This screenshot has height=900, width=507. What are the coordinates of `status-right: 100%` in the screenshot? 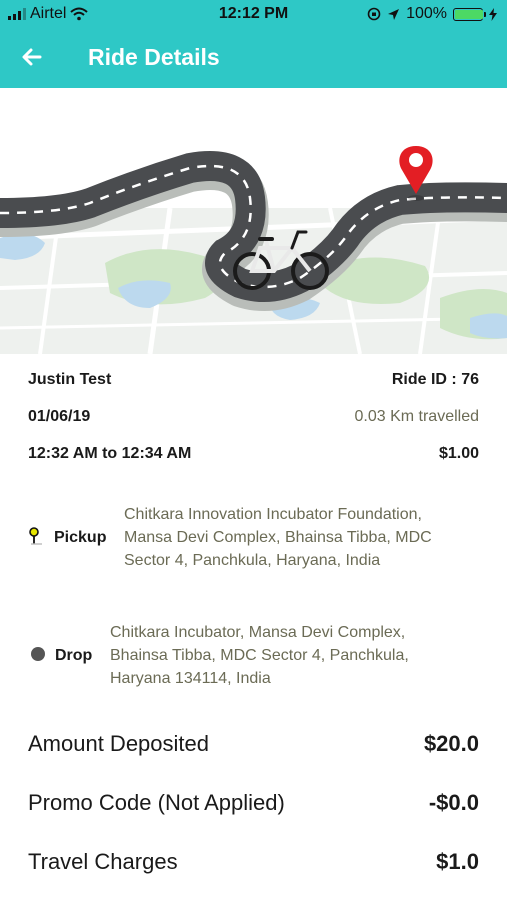 It's located at (432, 14).